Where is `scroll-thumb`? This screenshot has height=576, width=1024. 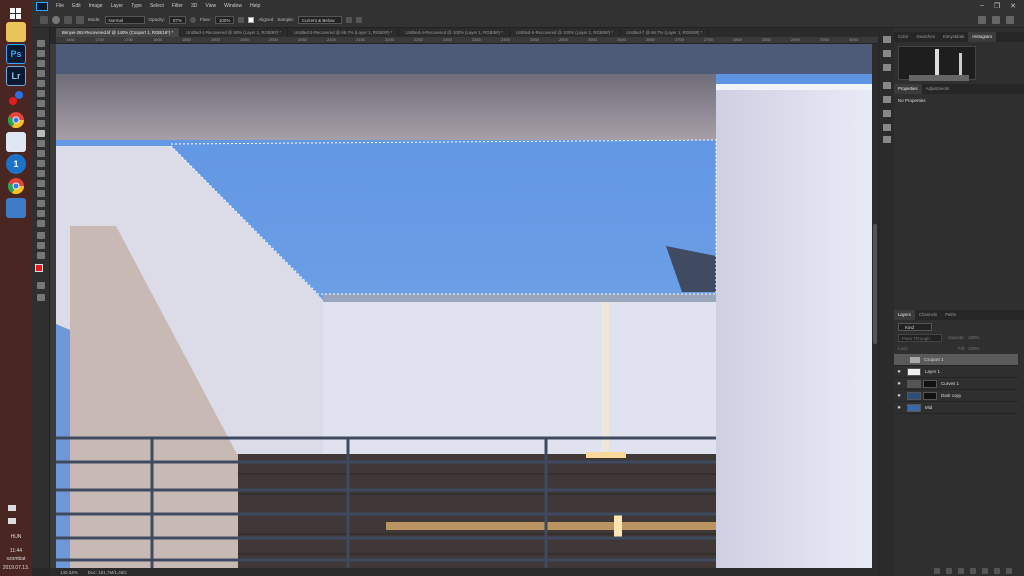
scroll-thumb is located at coordinates (875, 284).